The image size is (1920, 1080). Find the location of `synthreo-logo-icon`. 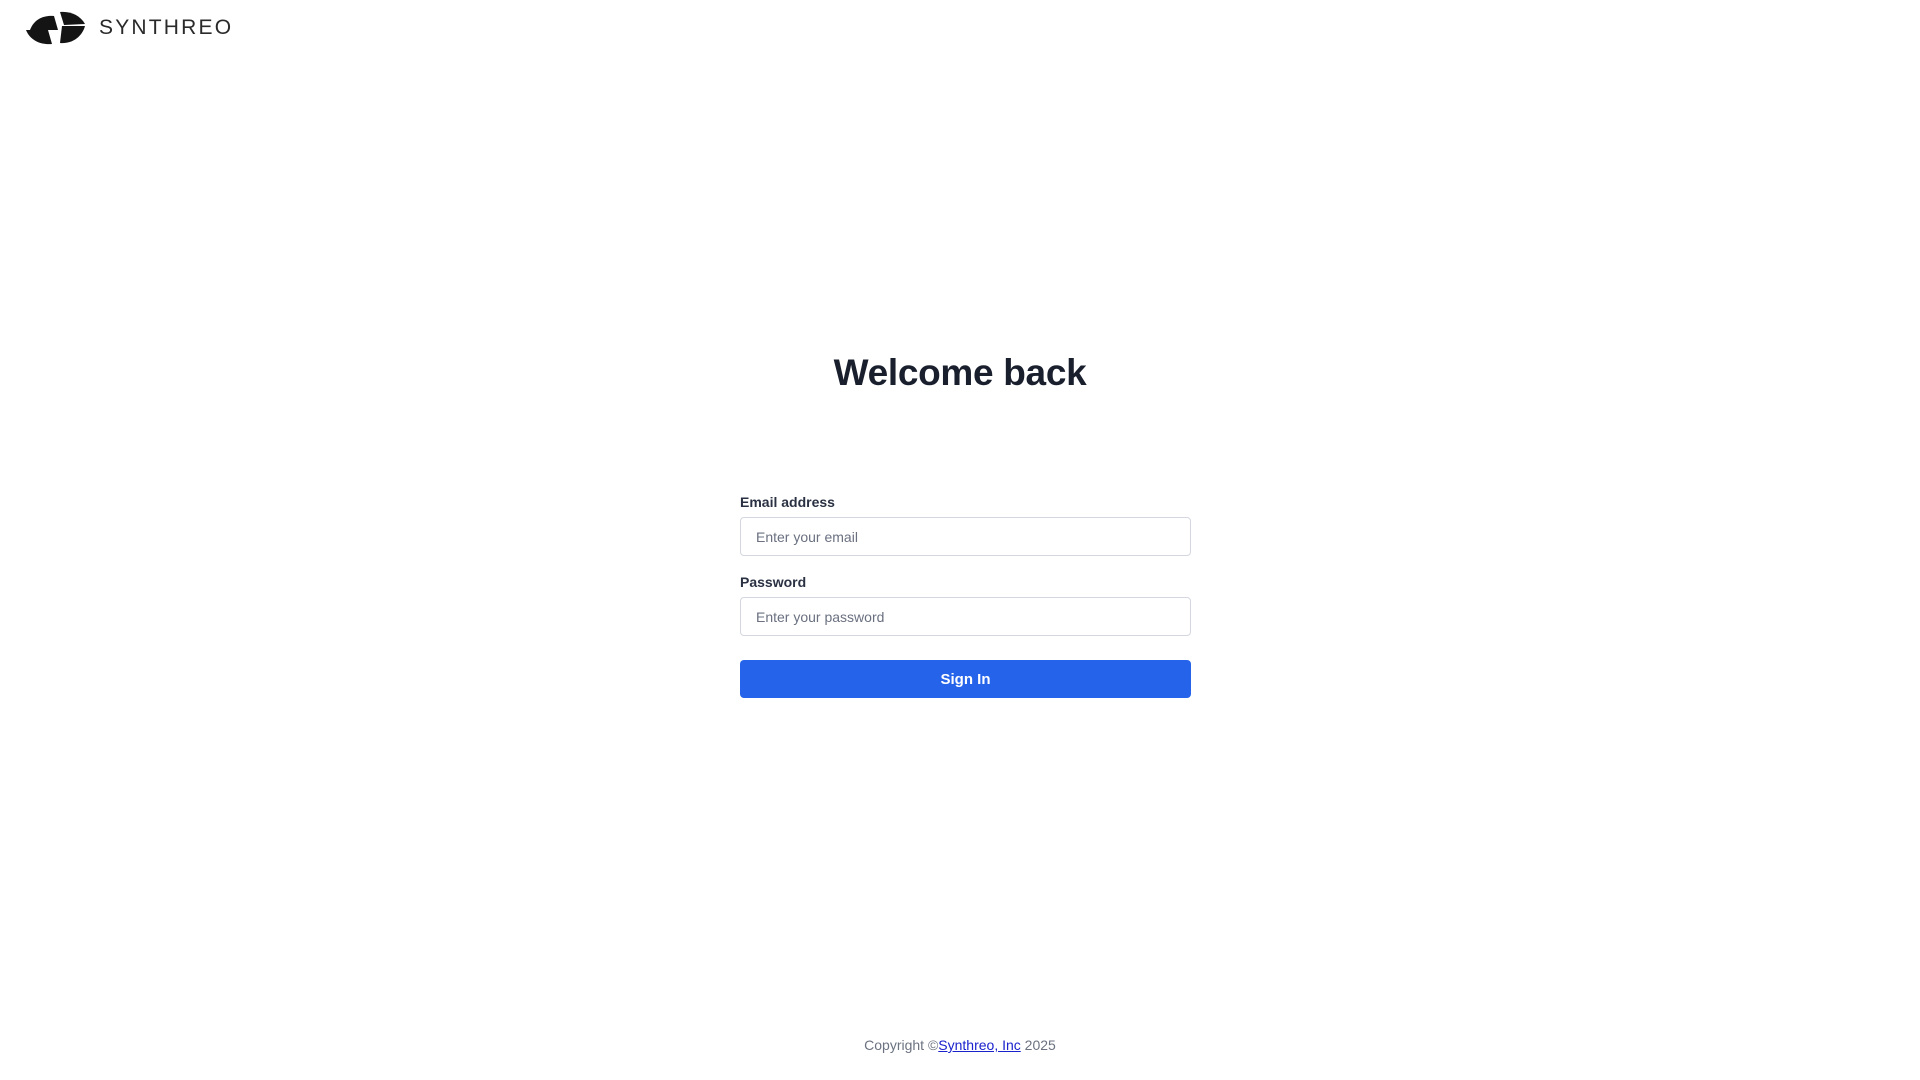

synthreo-logo-icon is located at coordinates (55, 28).